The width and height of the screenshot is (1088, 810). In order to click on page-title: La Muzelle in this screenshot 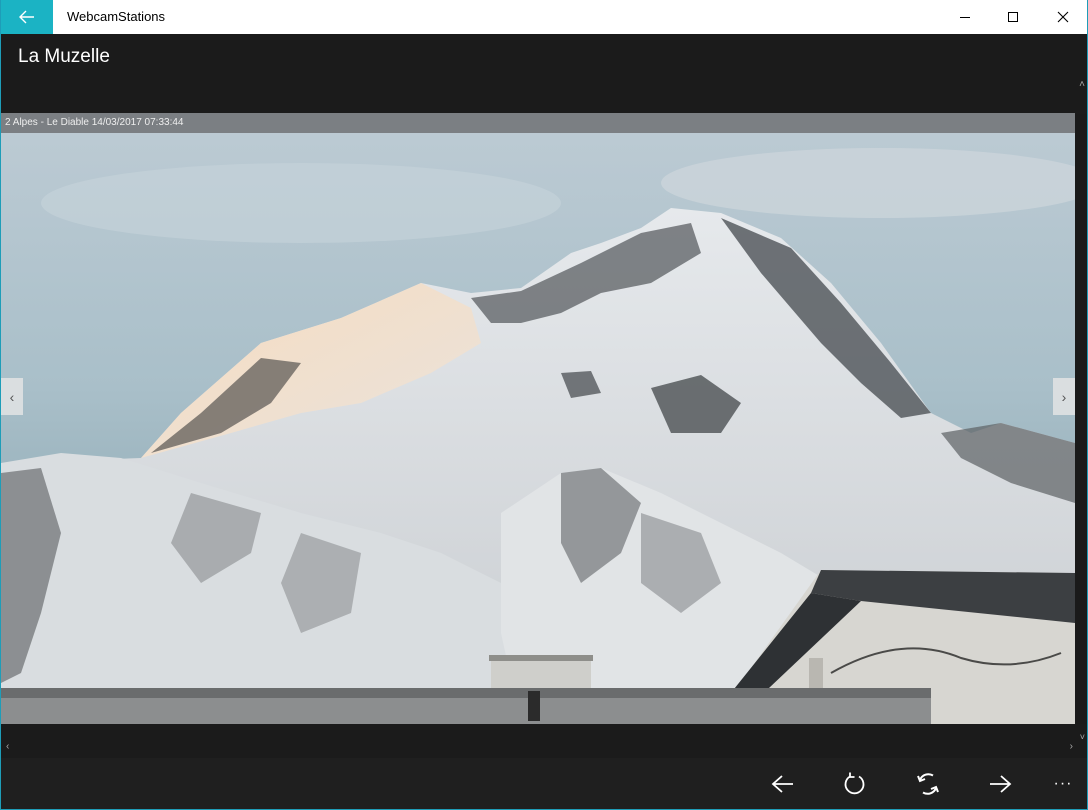, I will do `click(64, 56)`.